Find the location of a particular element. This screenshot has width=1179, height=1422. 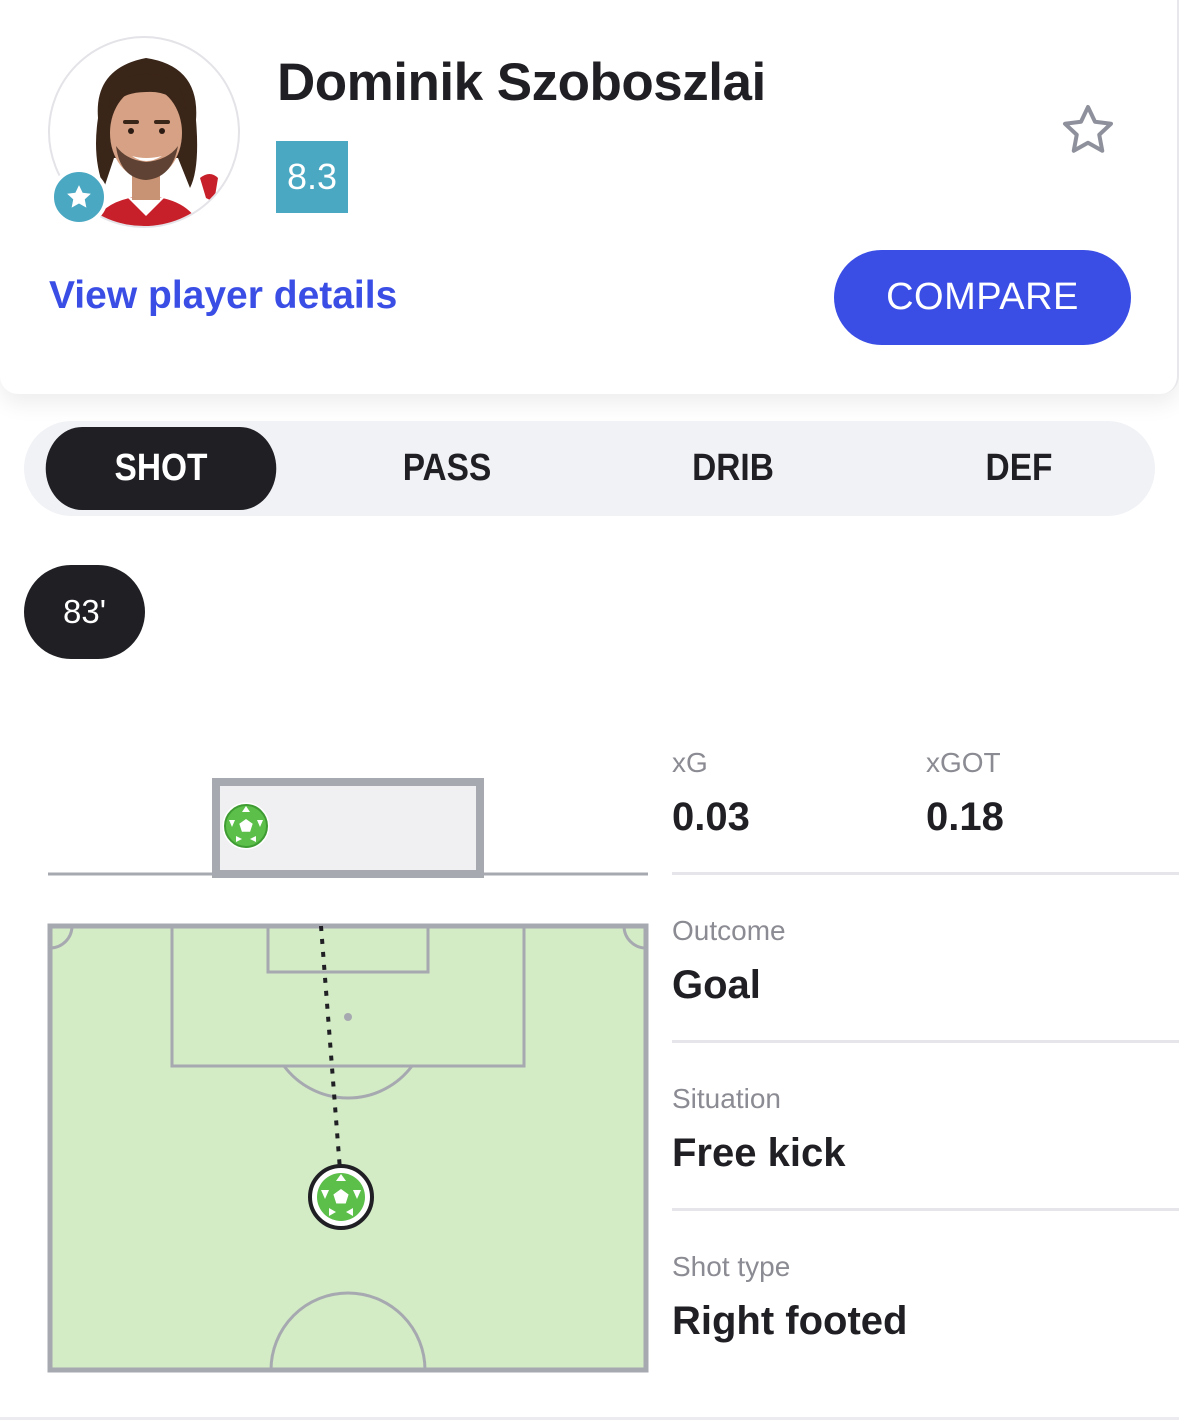

outcome-value: Goal is located at coordinates (716, 985).